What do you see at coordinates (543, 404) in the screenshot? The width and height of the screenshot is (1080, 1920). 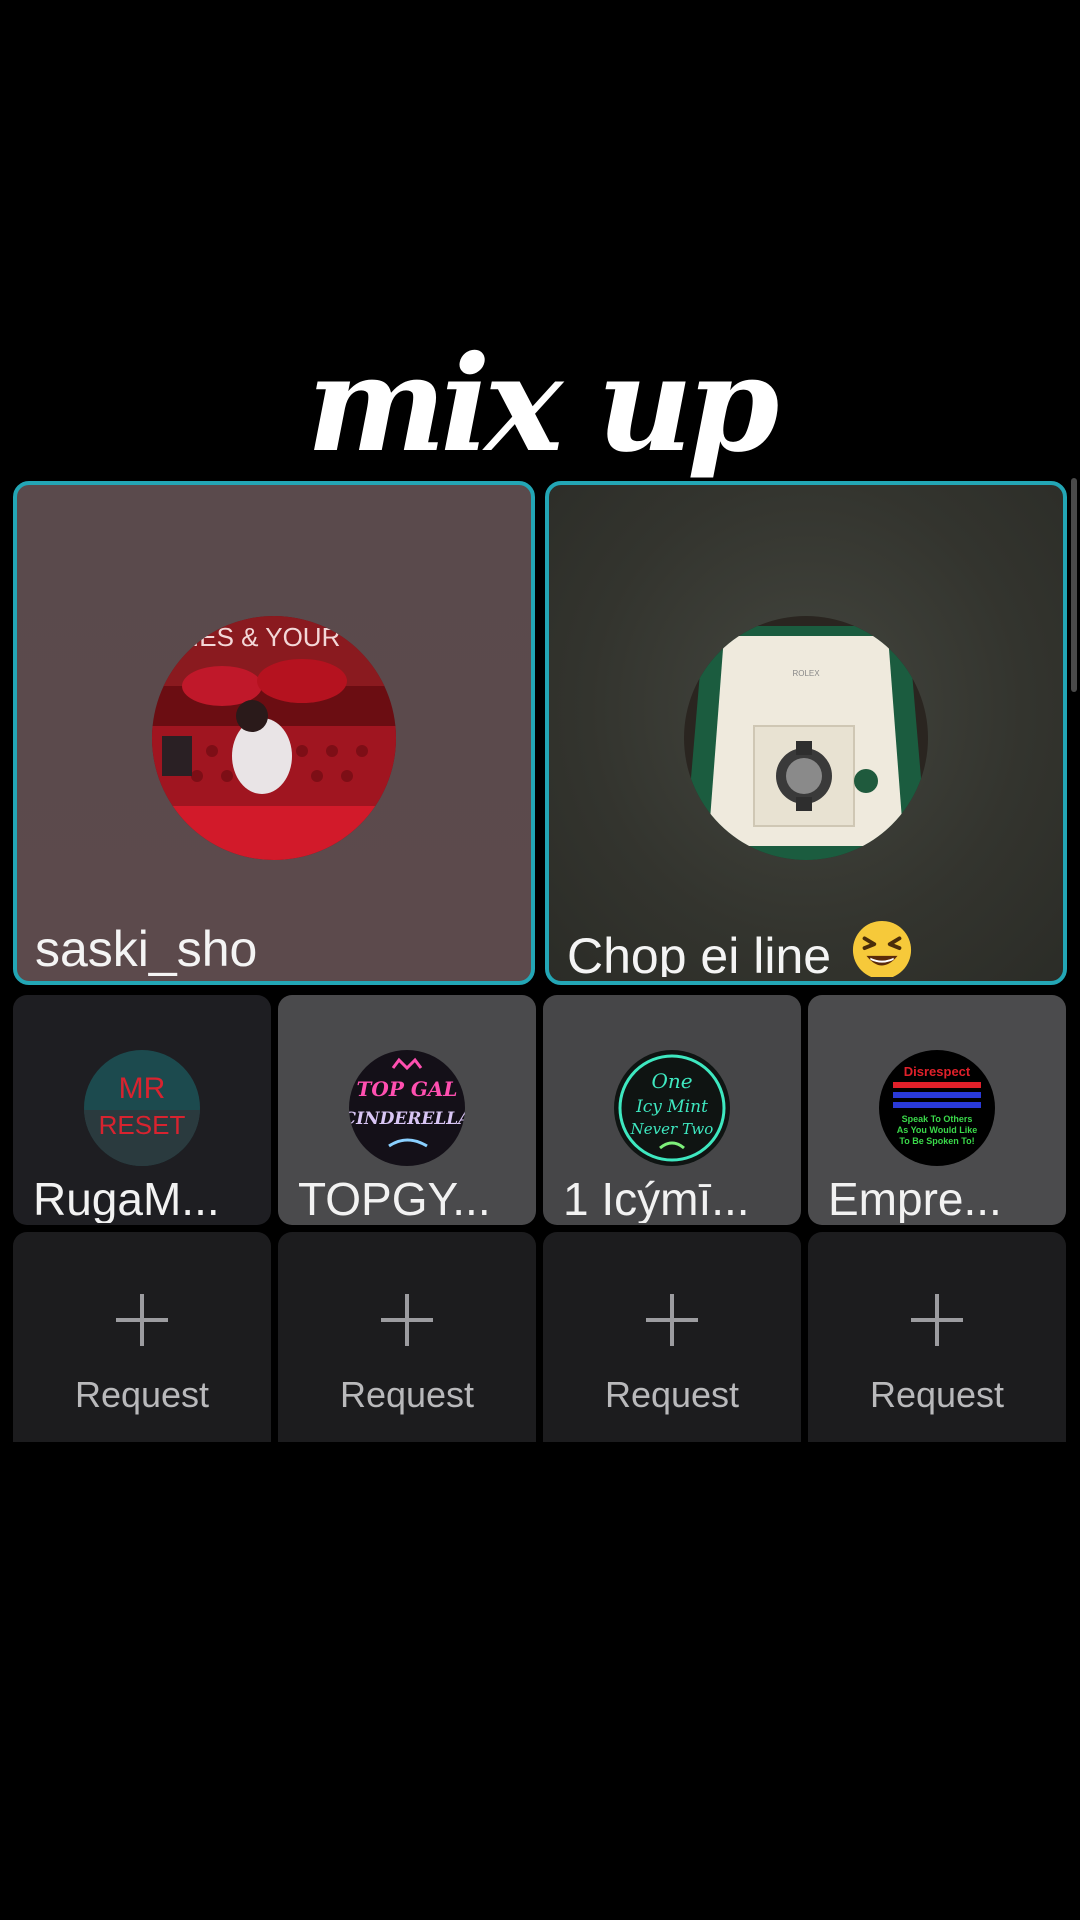 I see `stream-title: mix up` at bounding box center [543, 404].